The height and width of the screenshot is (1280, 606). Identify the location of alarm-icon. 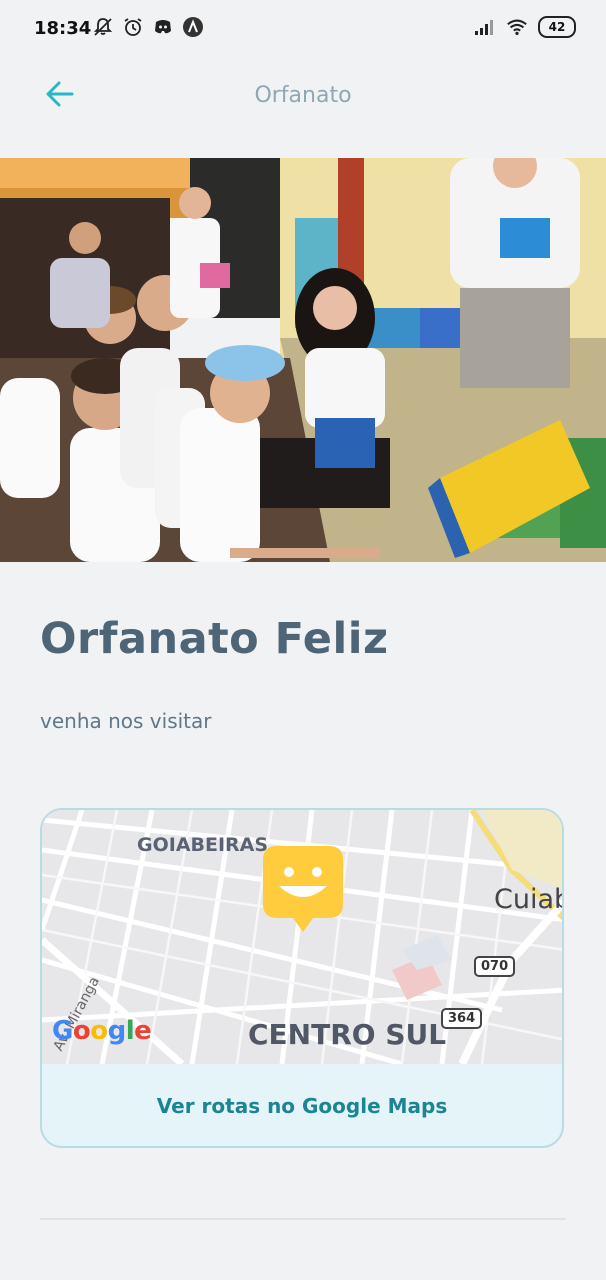
(133, 27).